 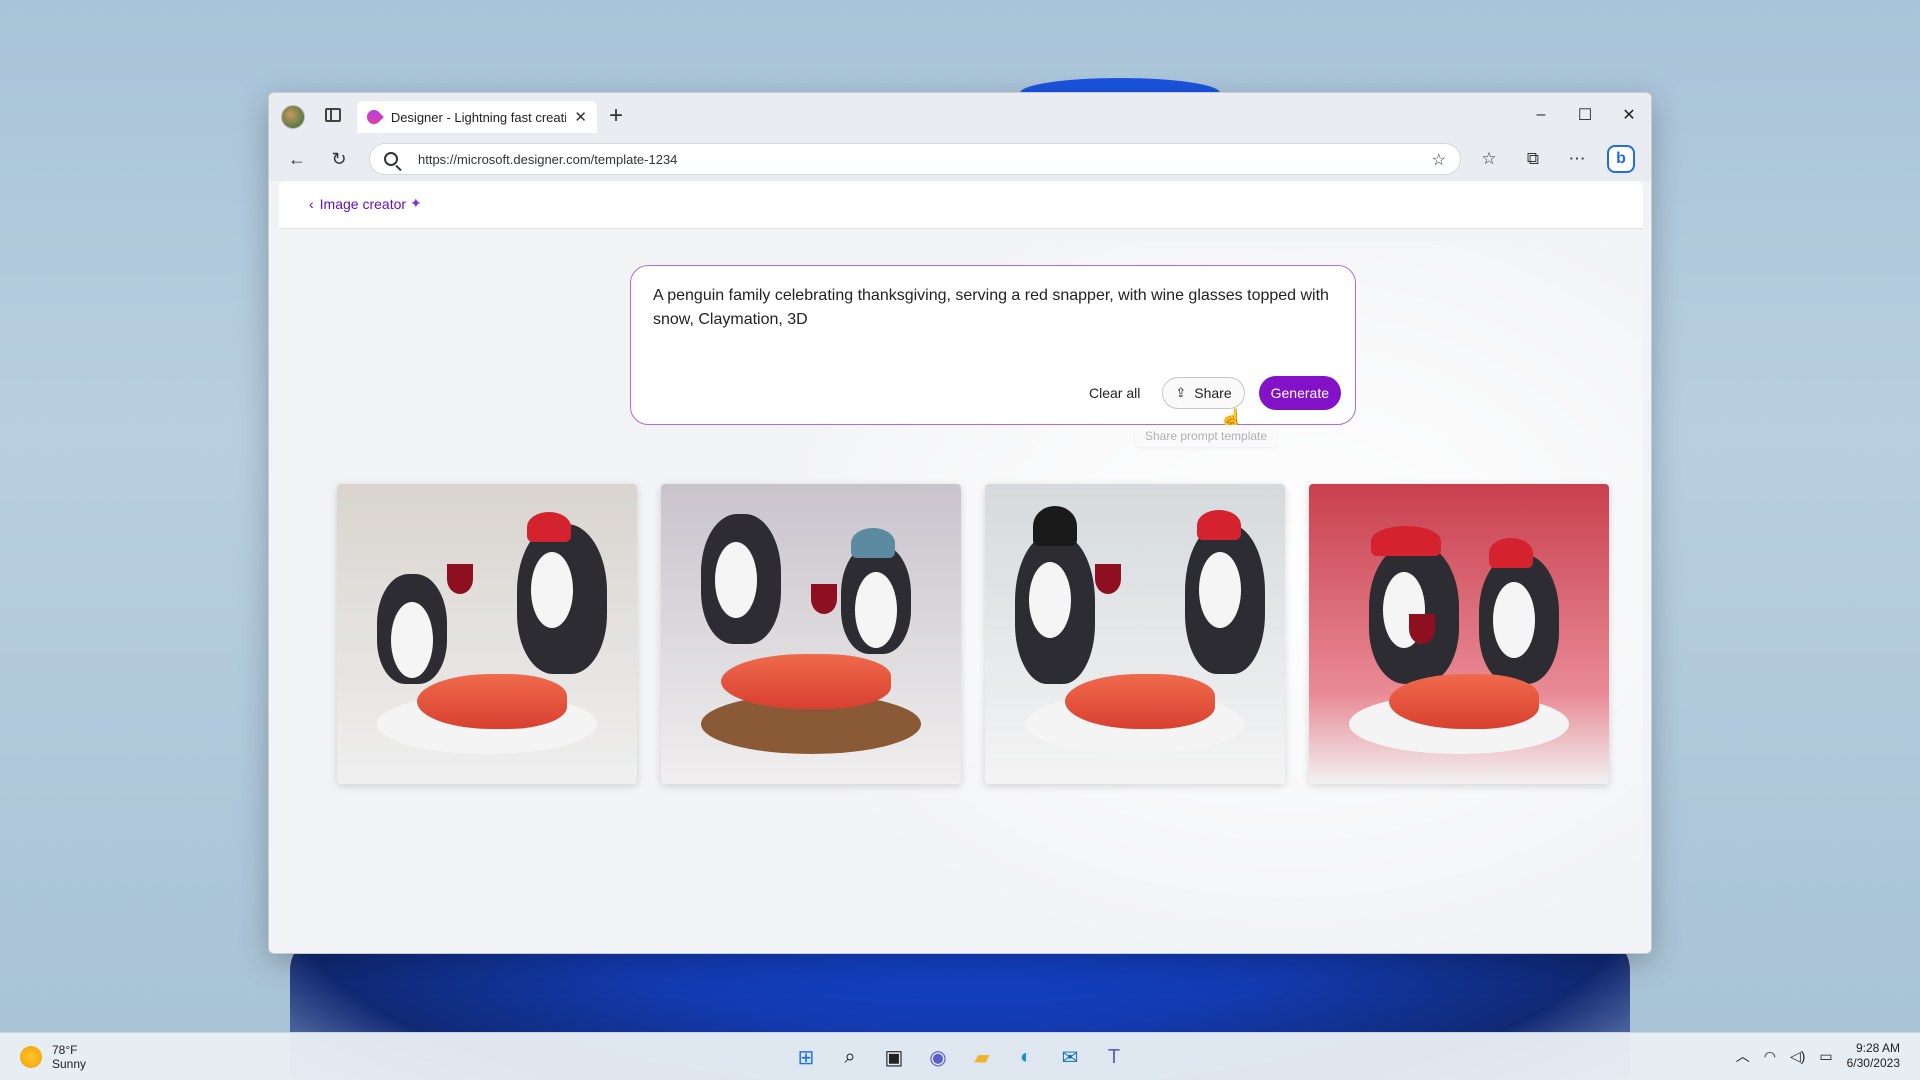 I want to click on tab-title: Designer - Lightning fast creation, so click(x=478, y=117).